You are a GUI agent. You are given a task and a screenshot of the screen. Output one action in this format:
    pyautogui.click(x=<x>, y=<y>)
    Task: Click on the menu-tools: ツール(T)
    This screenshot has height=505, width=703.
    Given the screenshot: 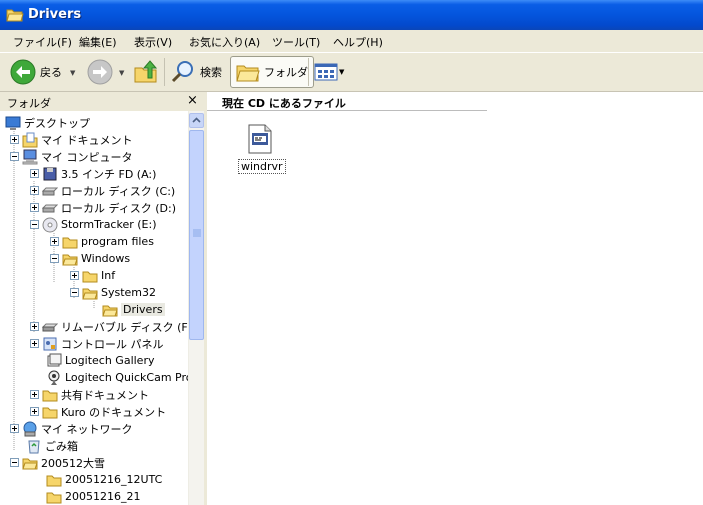 What is the action you would take?
    pyautogui.click(x=296, y=42)
    